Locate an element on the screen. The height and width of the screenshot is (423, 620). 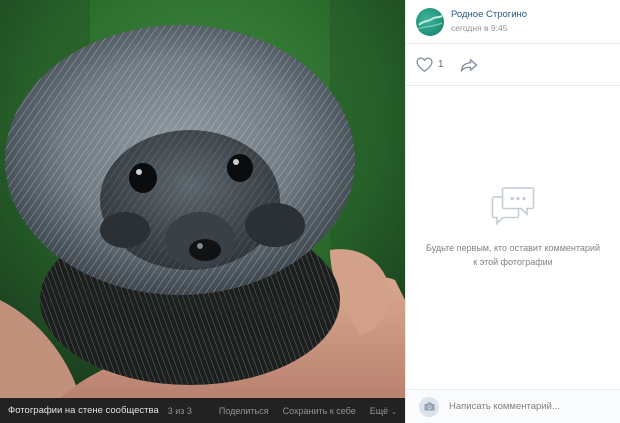
camera-icon is located at coordinates (429, 406).